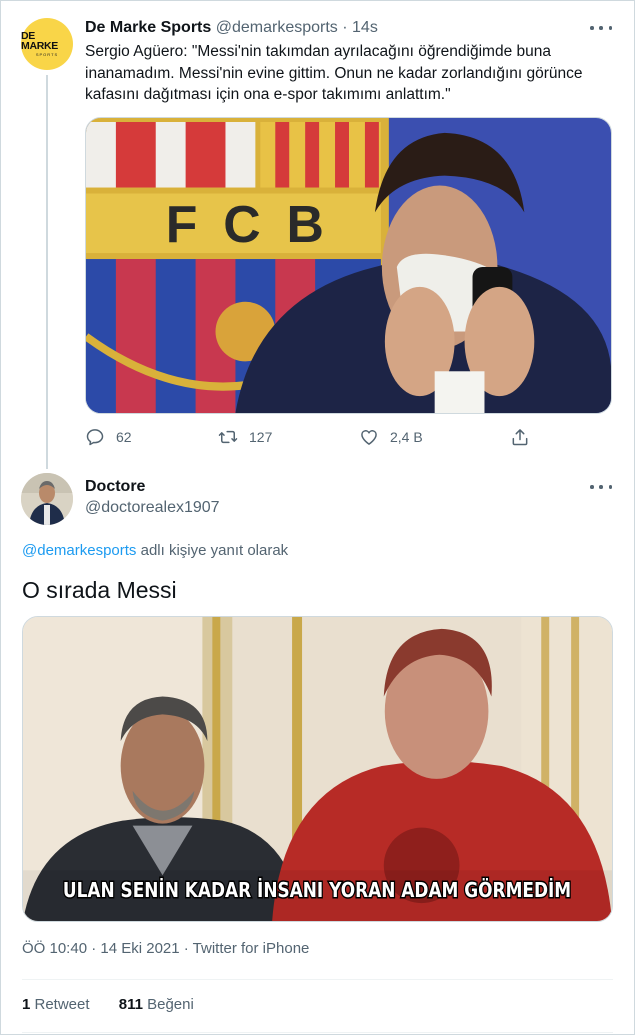 Image resolution: width=635 pixels, height=1035 pixels. Describe the element at coordinates (47, 54) in the screenshot. I see `avatar-sub-text: SPORTS` at that location.